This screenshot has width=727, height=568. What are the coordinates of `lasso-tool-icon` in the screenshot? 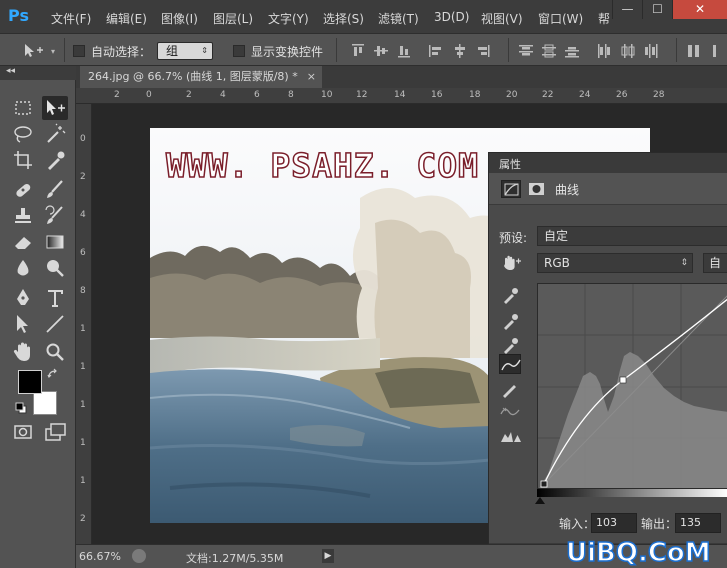 It's located at (23, 134).